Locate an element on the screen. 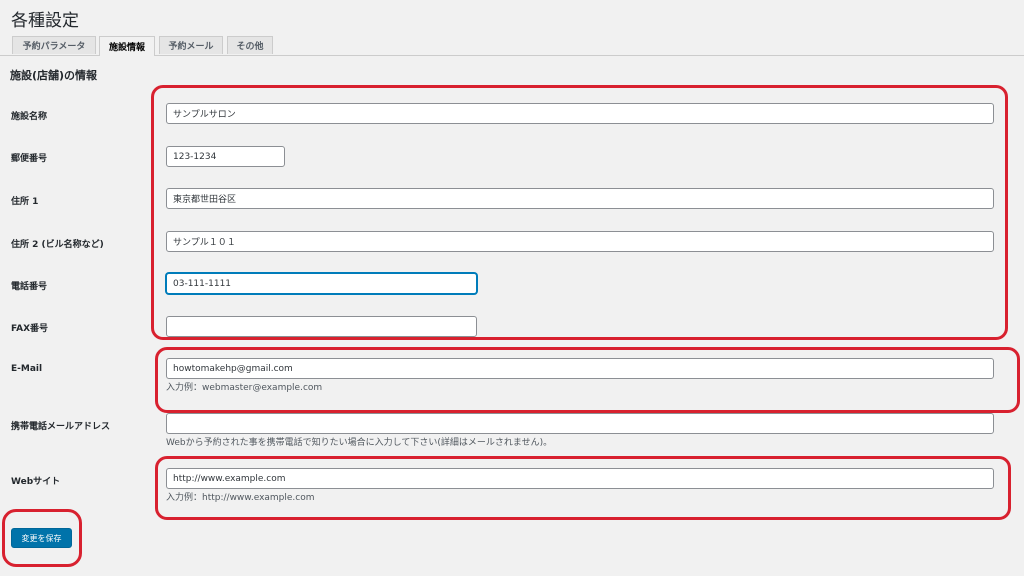 The height and width of the screenshot is (576, 1024). email-input is located at coordinates (580, 368).